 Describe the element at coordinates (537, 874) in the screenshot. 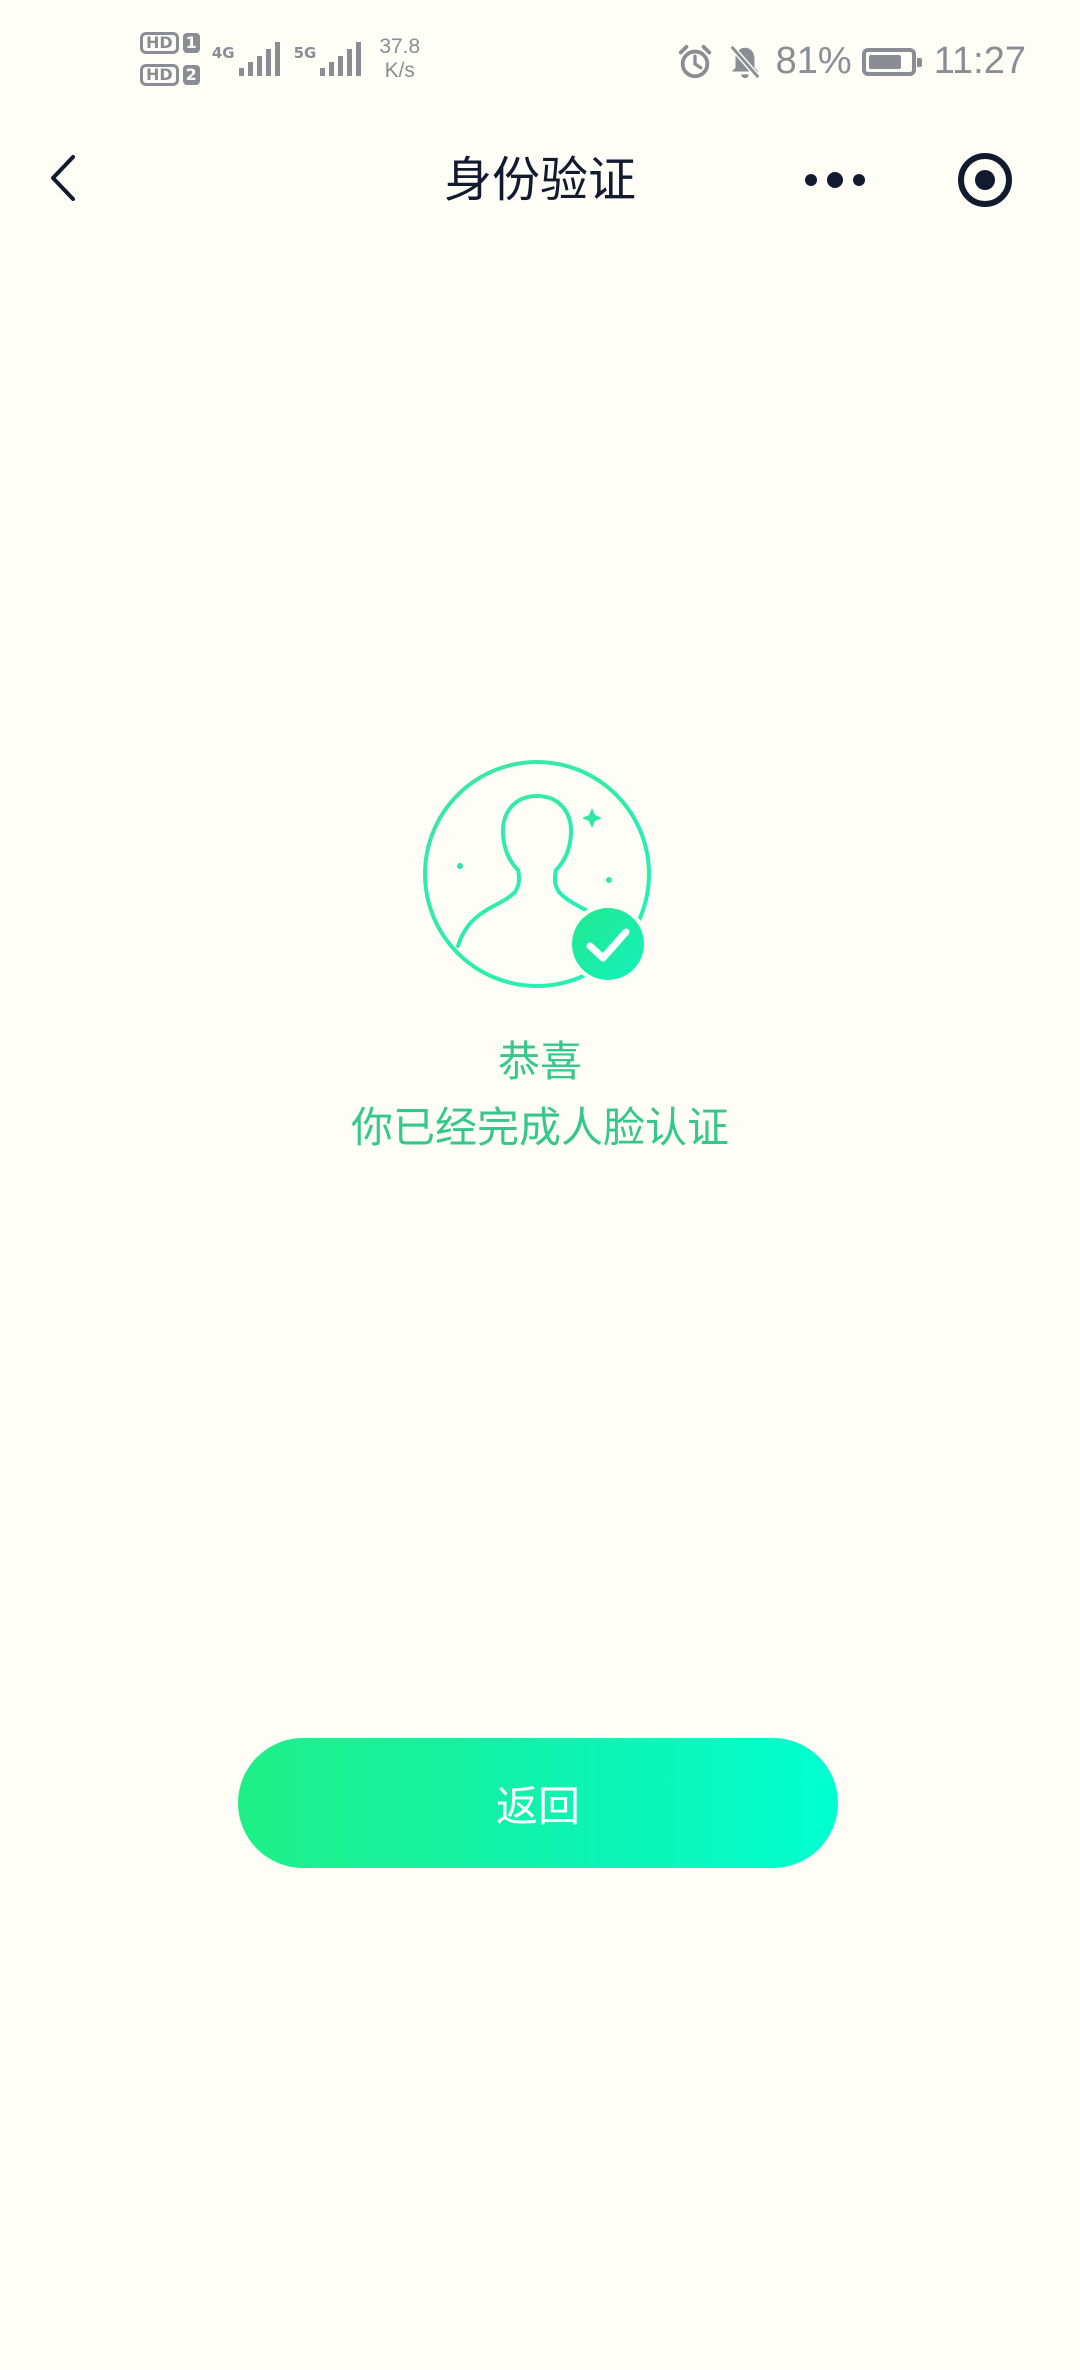

I see `face-verified-icon` at that location.